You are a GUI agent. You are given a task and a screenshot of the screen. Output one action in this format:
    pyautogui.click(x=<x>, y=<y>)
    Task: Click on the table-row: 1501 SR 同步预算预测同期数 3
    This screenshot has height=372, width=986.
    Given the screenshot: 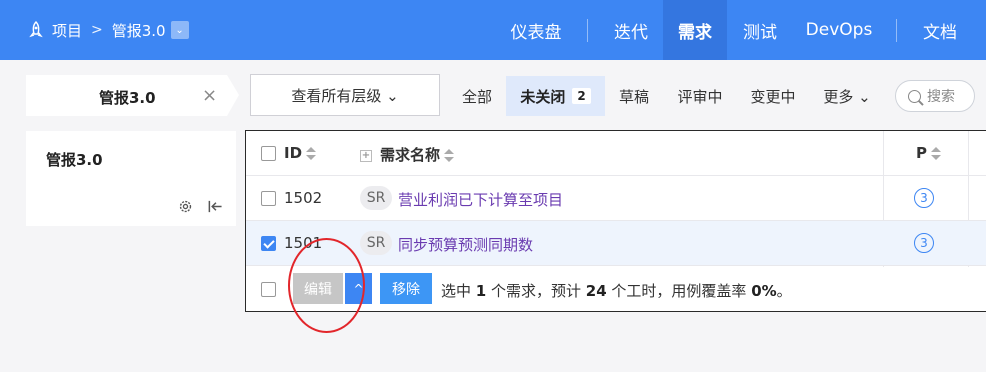 What is the action you would take?
    pyautogui.click(x=616, y=243)
    